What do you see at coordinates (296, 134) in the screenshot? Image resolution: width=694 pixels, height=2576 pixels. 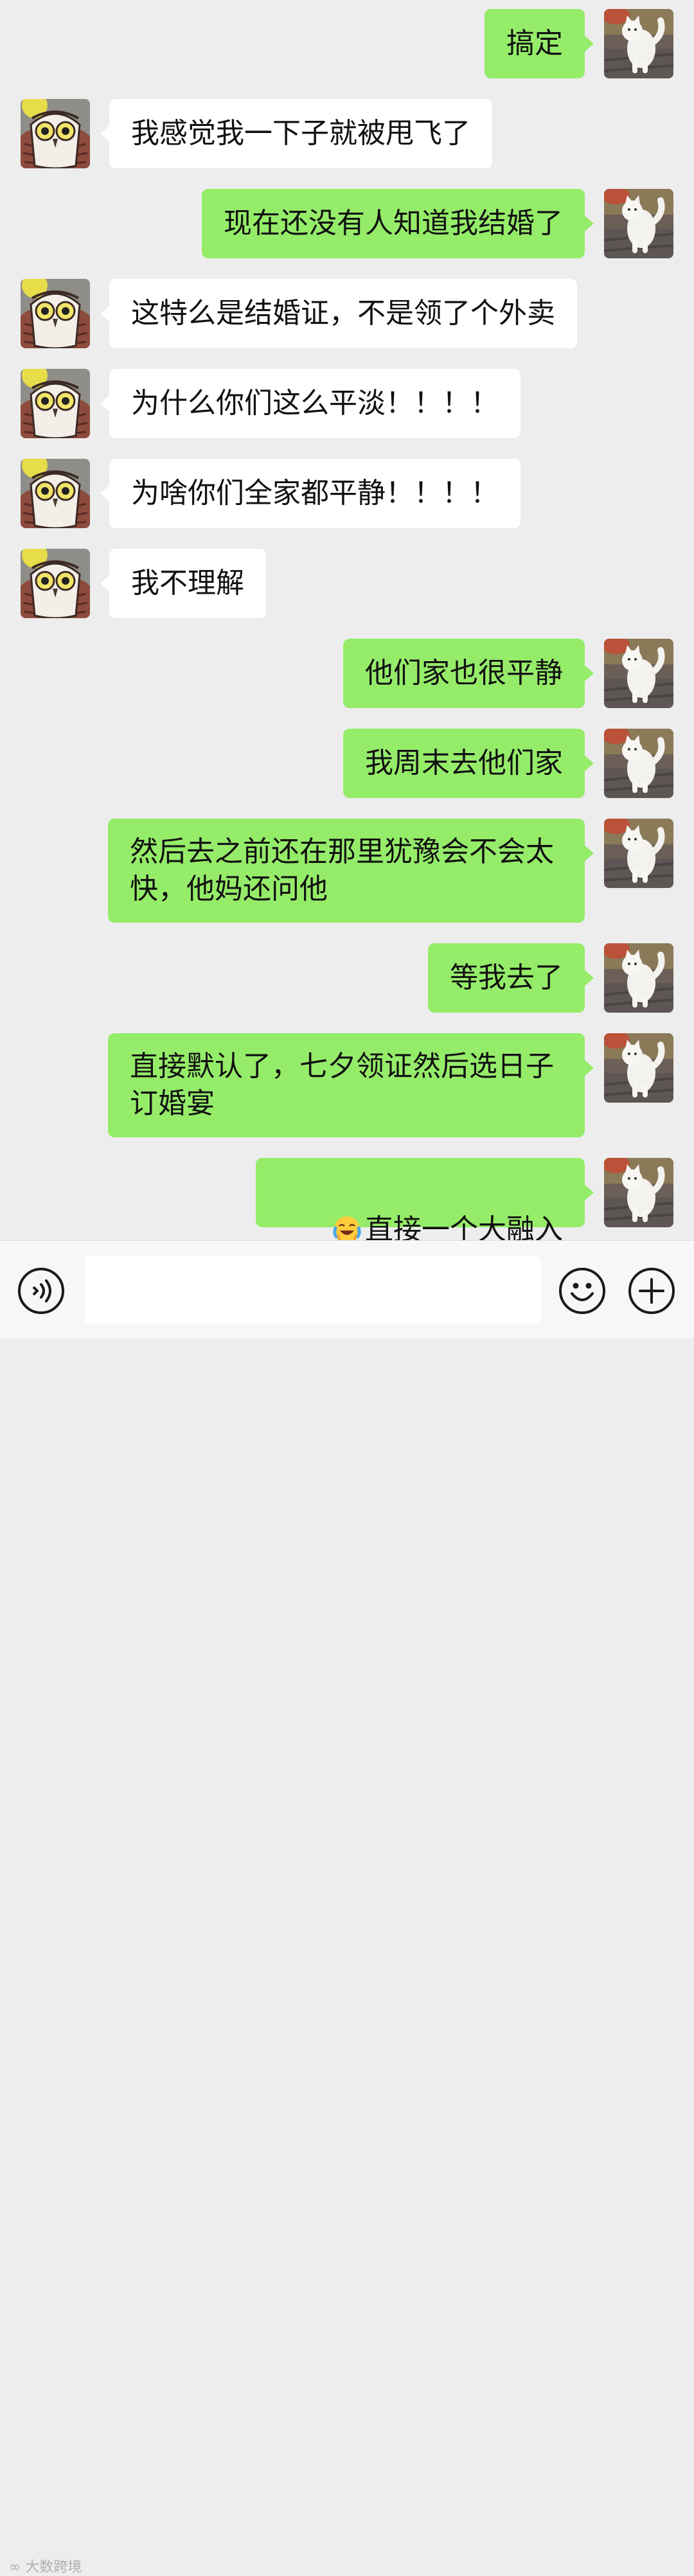 I see `message-bubble: 我感觉我一下子就被甩飞了` at bounding box center [296, 134].